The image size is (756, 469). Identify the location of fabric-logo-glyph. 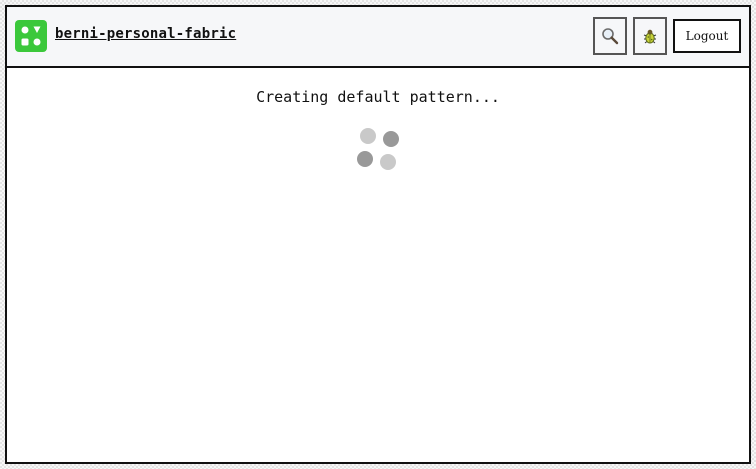
(31, 36).